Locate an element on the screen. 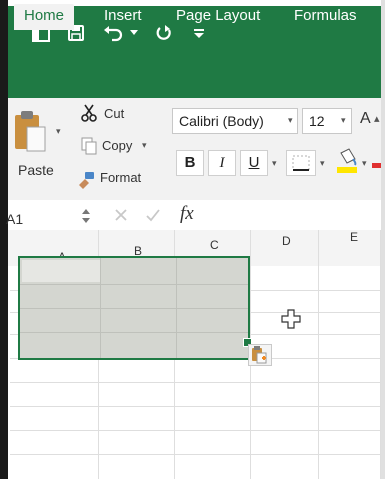  scissors-icon is located at coordinates (89, 113).